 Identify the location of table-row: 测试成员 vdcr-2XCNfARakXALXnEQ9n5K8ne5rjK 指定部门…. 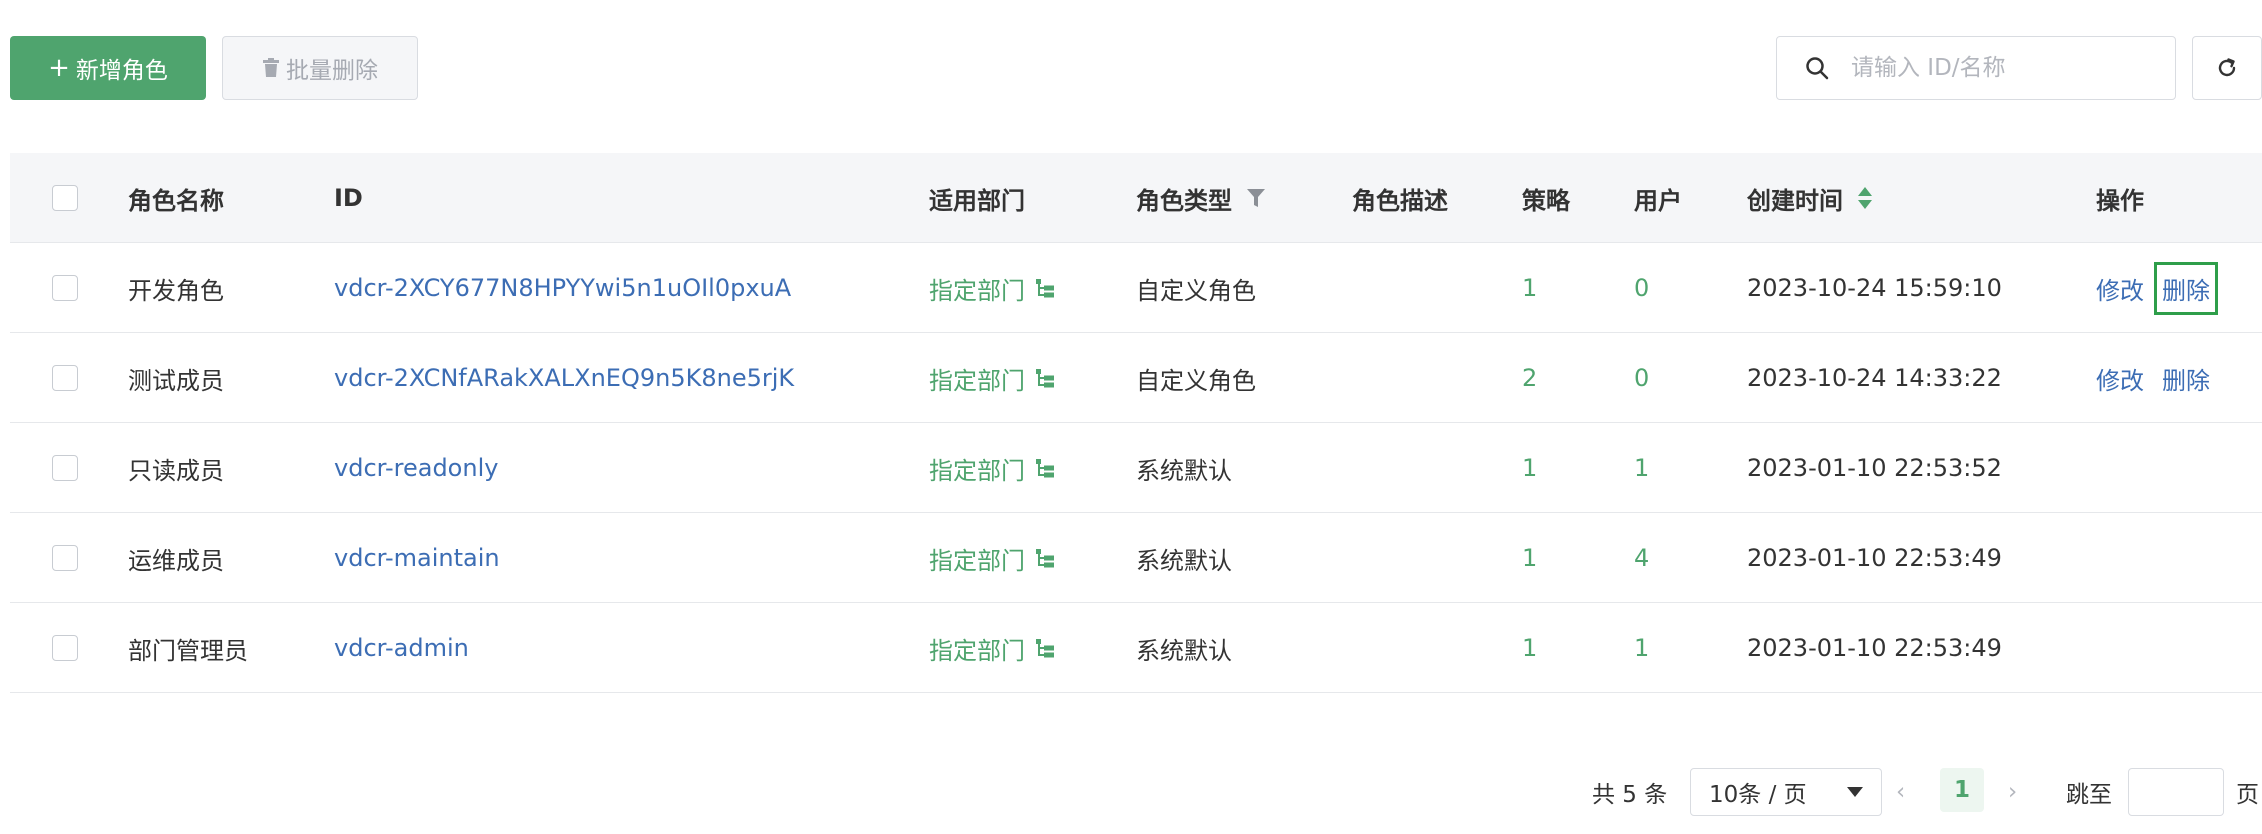
(1136, 378).